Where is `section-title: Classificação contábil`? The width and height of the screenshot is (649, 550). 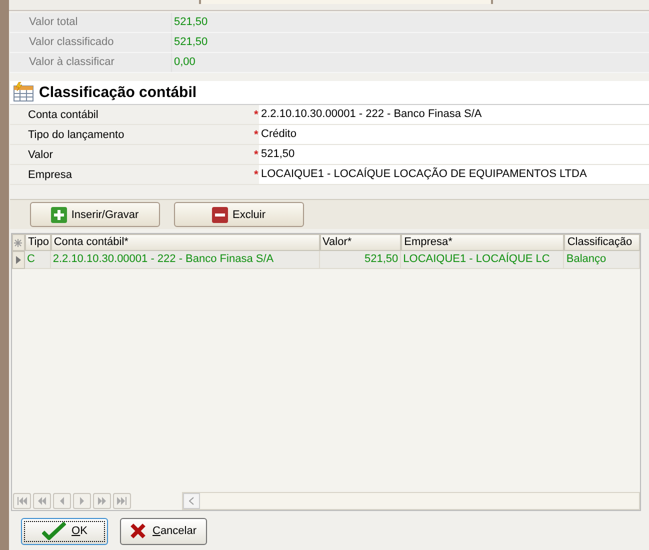 section-title: Classificação contábil is located at coordinates (118, 92).